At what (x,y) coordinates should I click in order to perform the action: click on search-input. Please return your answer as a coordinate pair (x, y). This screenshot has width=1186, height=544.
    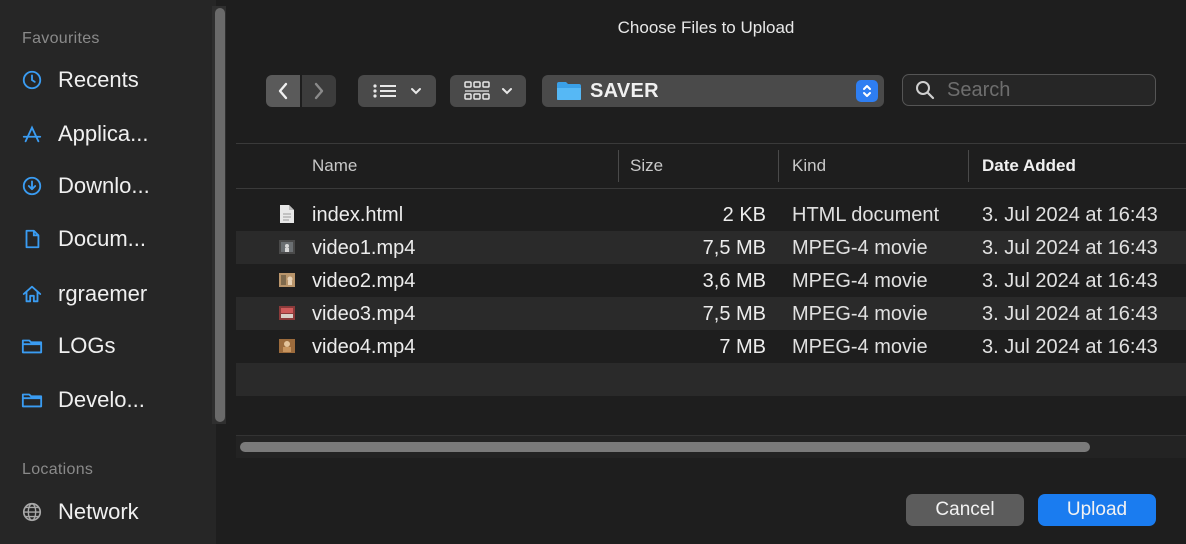
    Looking at the image, I should click on (1042, 90).